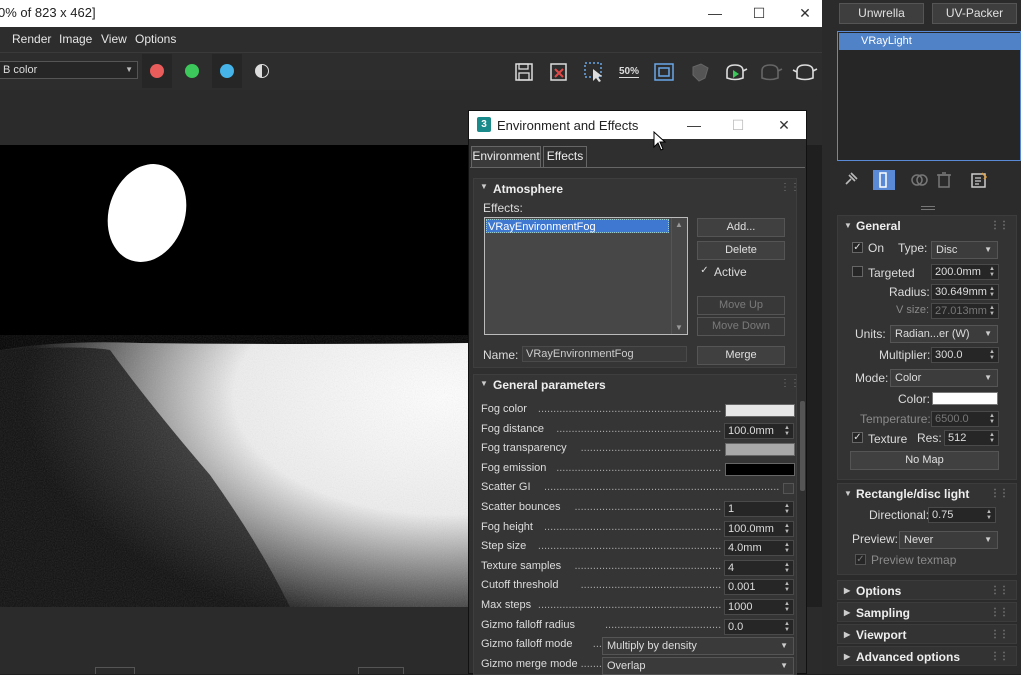  Describe the element at coordinates (741, 326) in the screenshot. I see `move-down-button: Move Down` at that location.